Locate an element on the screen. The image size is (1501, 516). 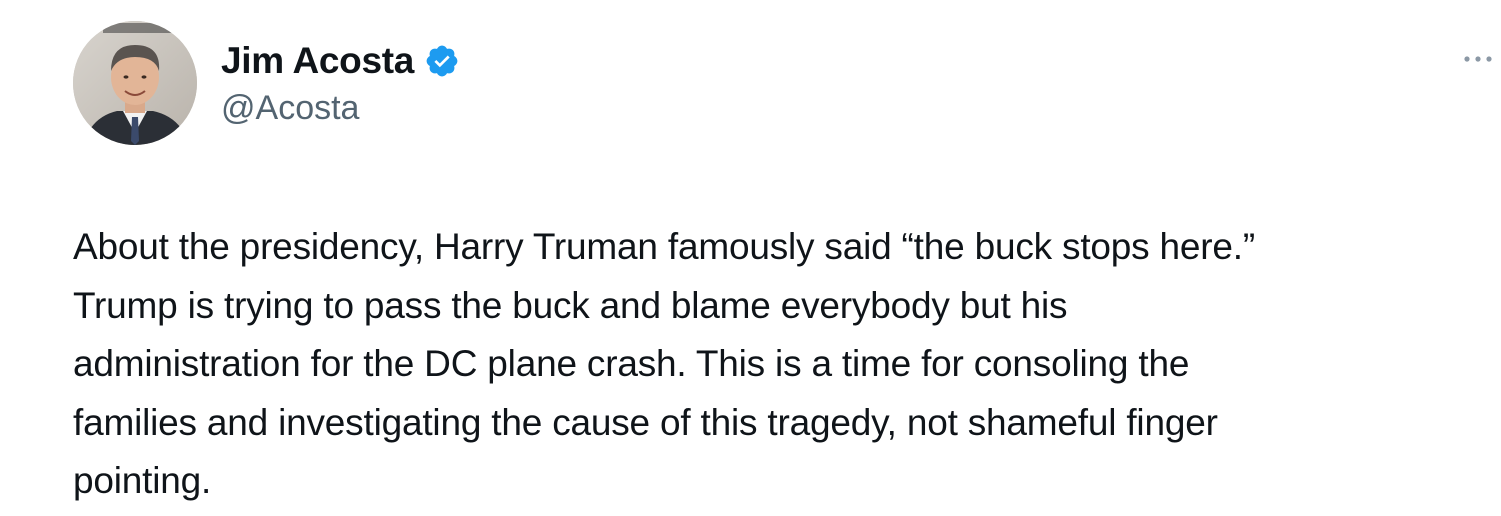
avatar-image is located at coordinates (135, 83).